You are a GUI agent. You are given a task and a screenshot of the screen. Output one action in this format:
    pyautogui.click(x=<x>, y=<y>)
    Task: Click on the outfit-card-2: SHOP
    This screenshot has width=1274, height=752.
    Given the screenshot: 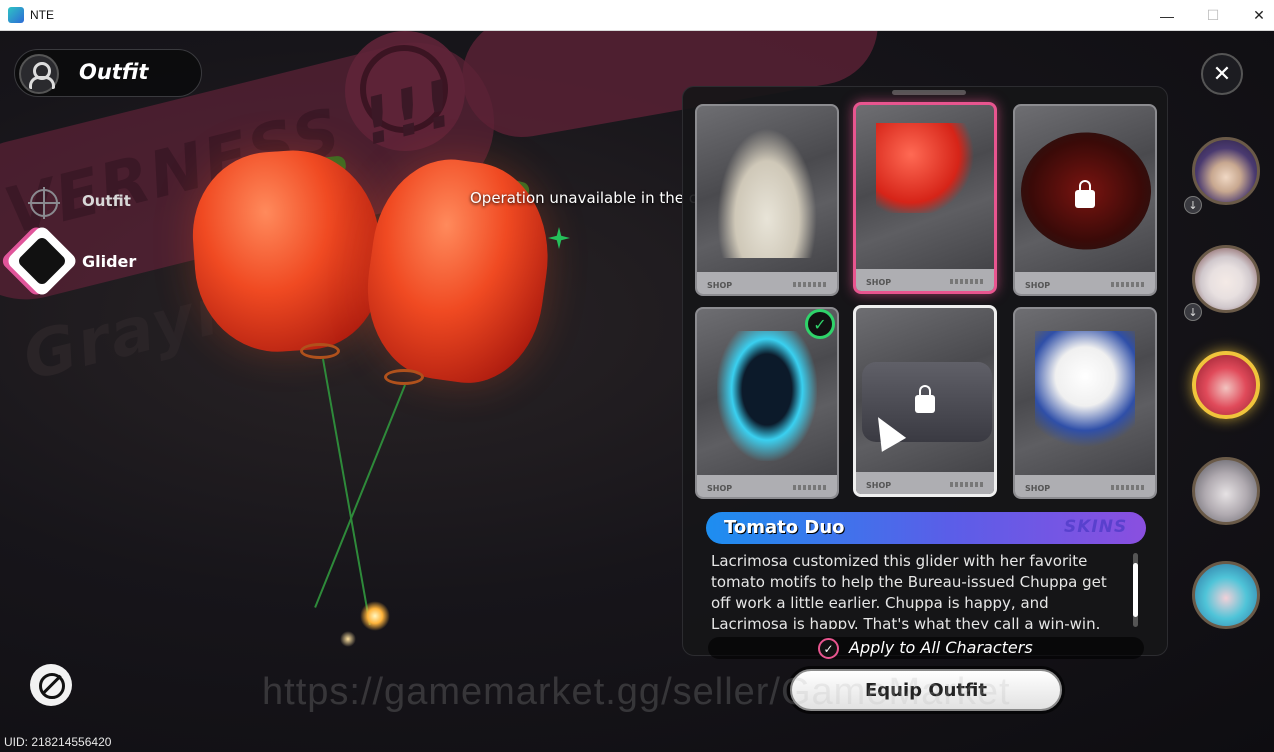 What is the action you would take?
    pyautogui.click(x=925, y=198)
    